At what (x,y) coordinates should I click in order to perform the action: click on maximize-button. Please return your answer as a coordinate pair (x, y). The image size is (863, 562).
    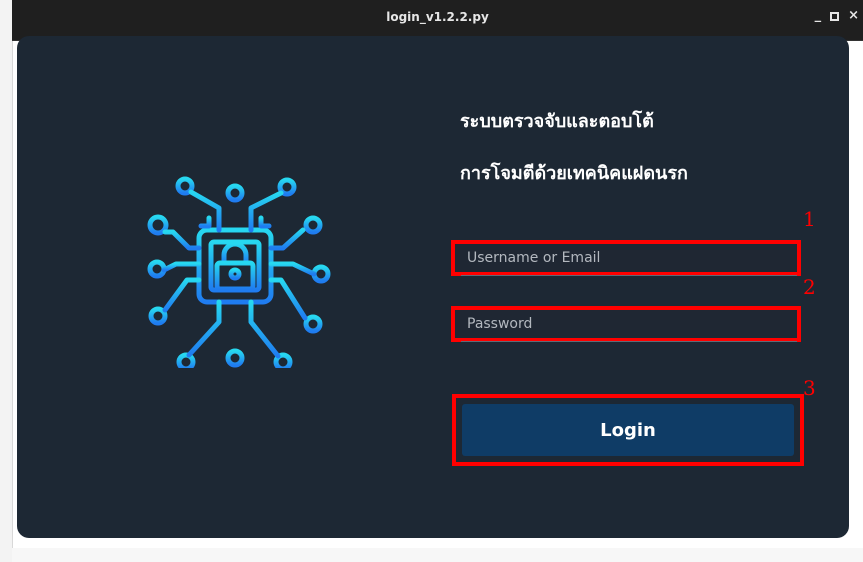
    Looking at the image, I should click on (835, 16).